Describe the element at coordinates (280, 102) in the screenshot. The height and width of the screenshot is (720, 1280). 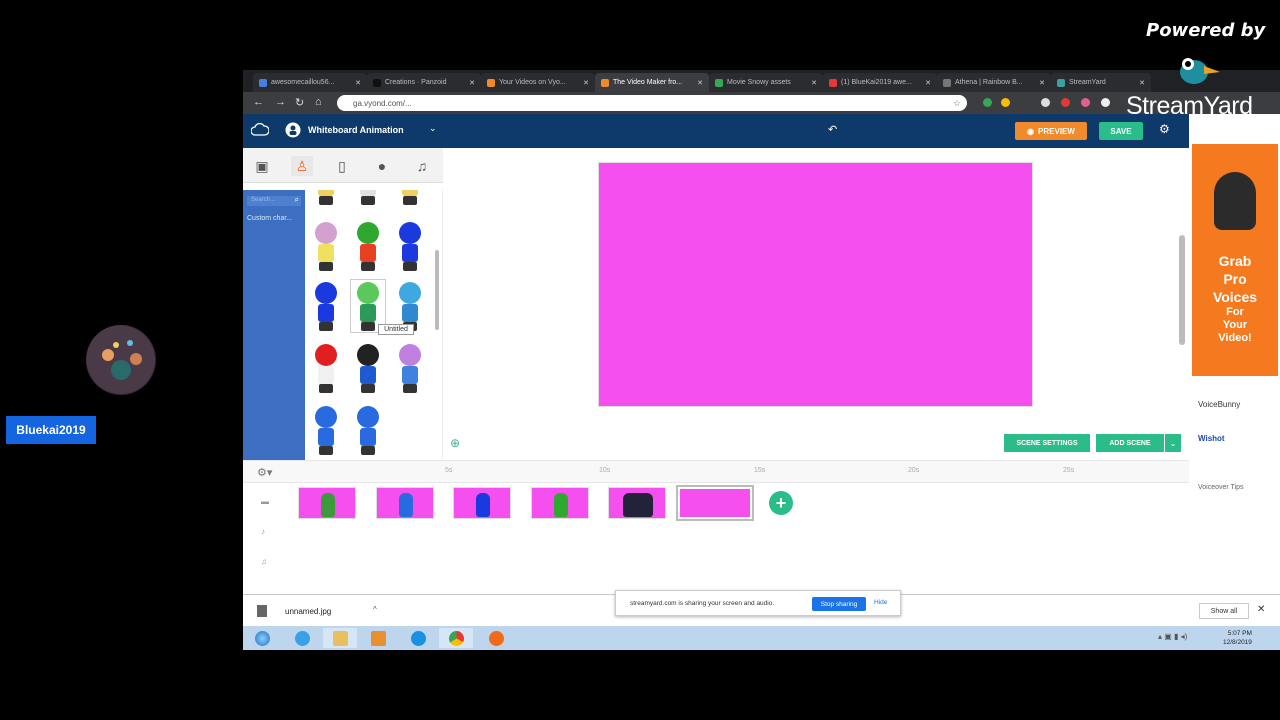
I see `forward-arrow-icon: →` at that location.